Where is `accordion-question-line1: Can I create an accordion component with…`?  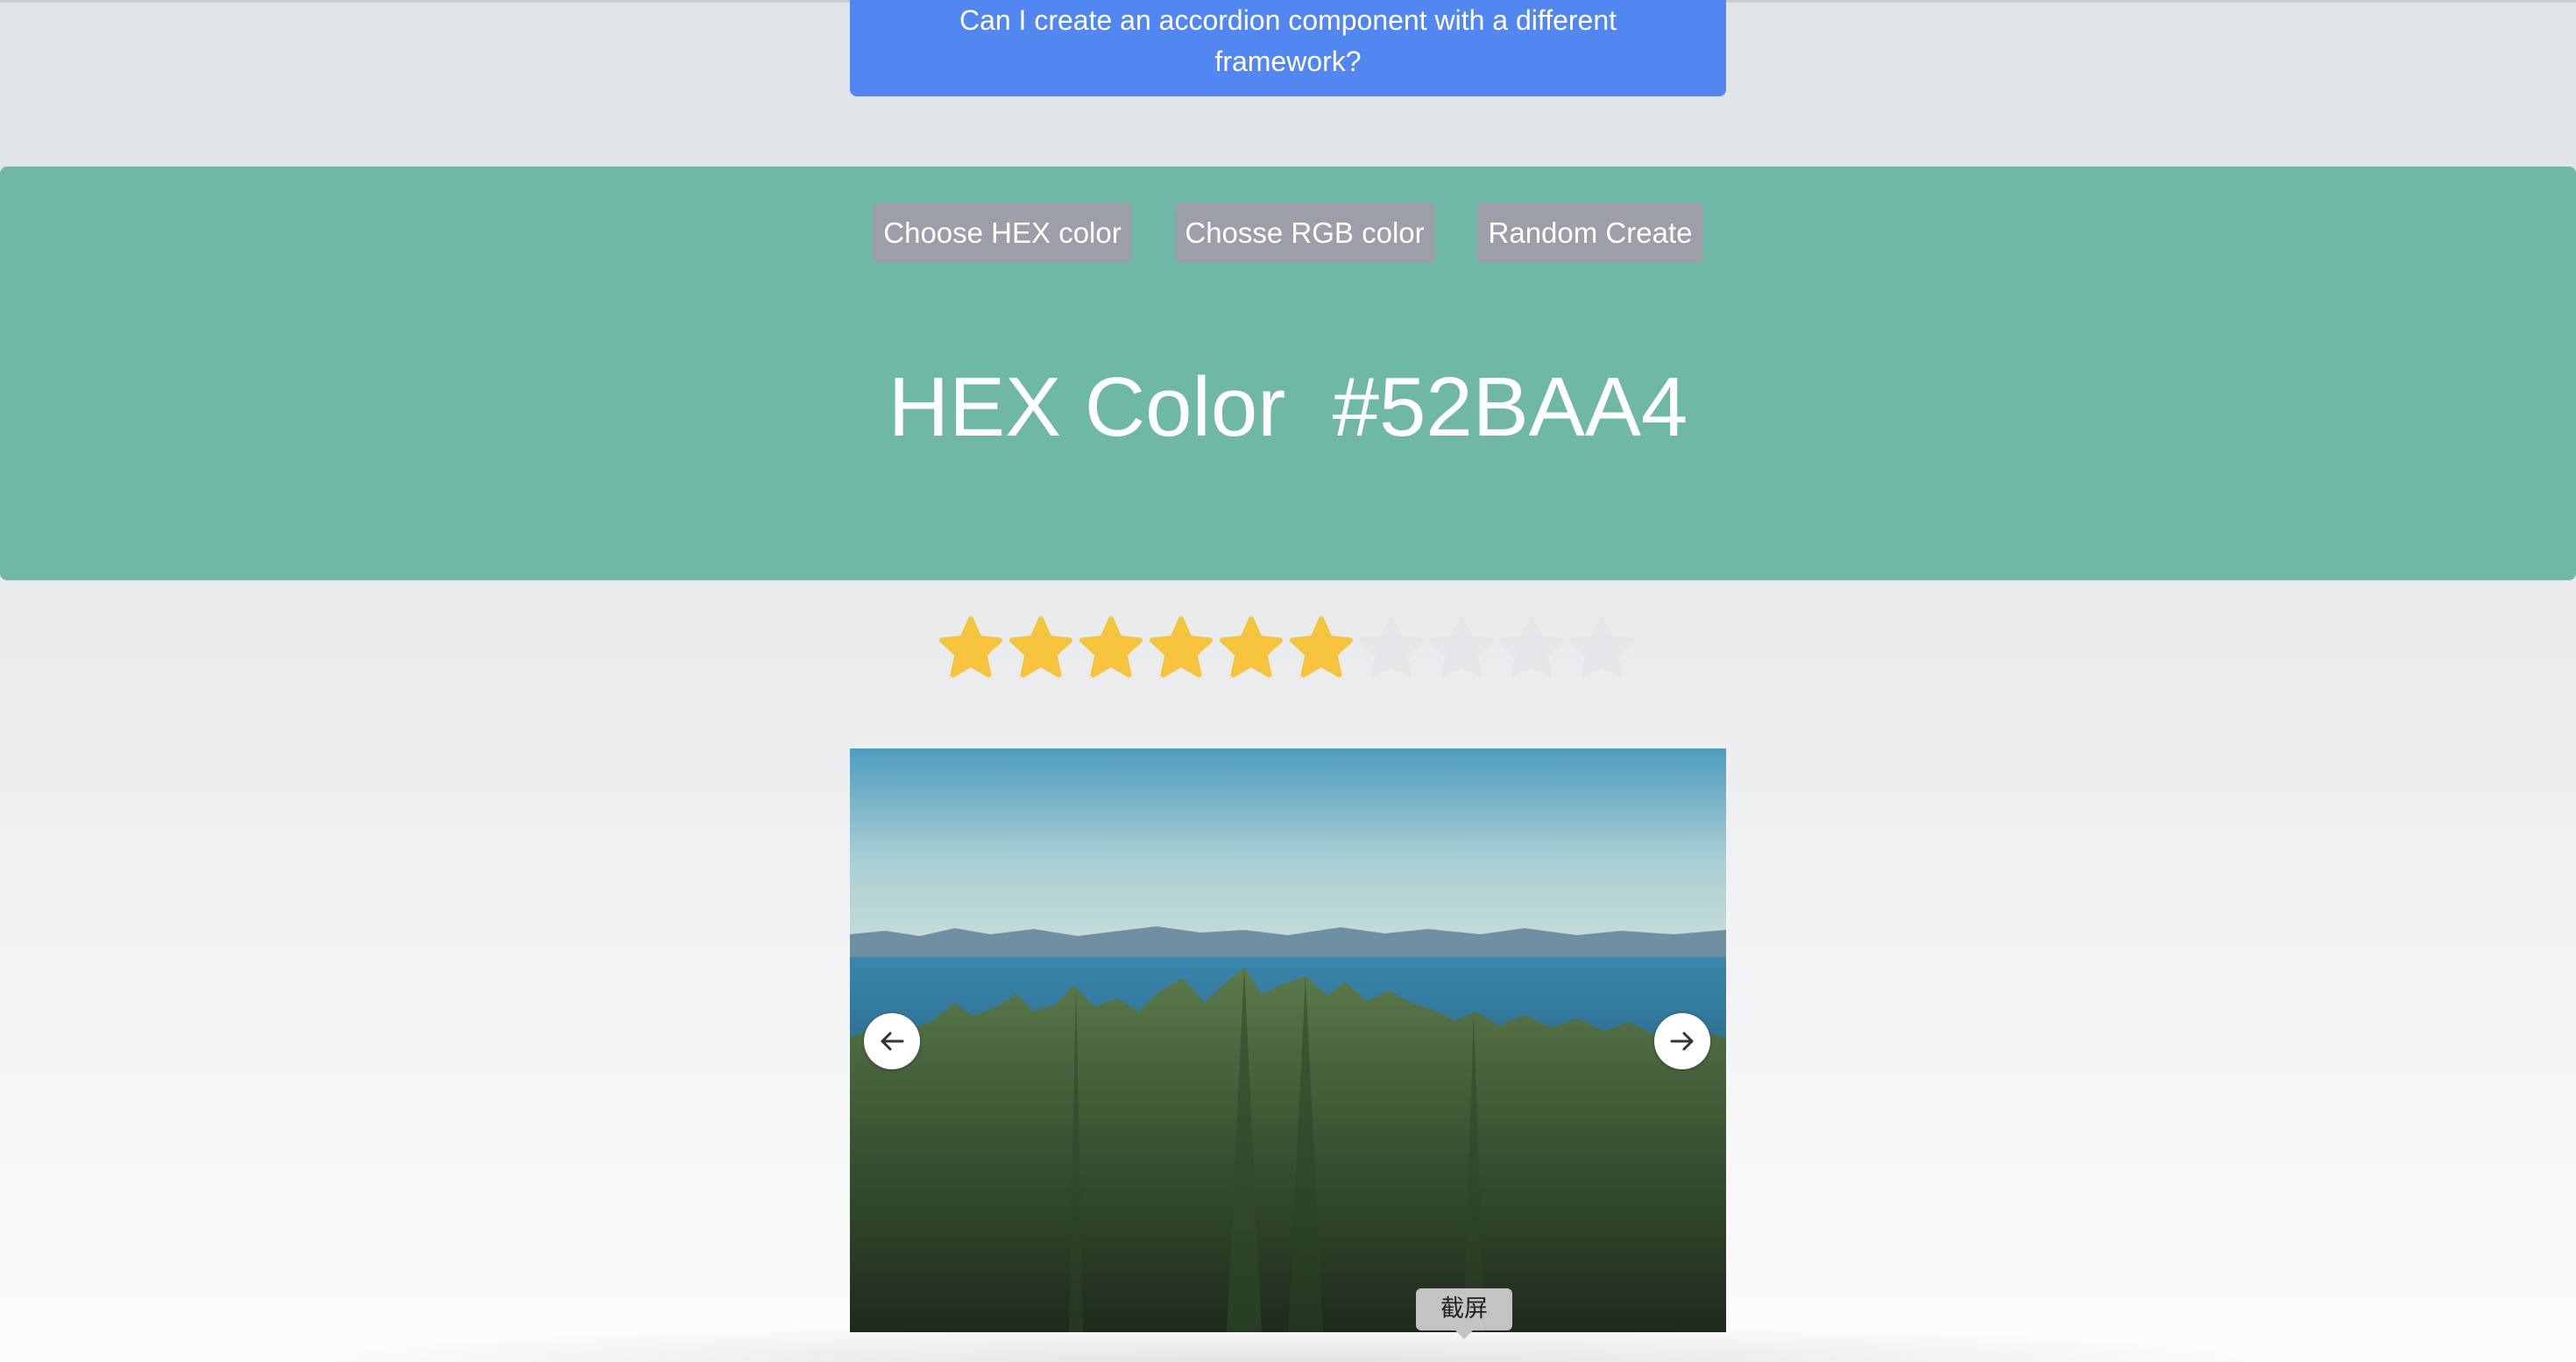 accordion-question-line1: Can I create an accordion component with… is located at coordinates (1288, 20).